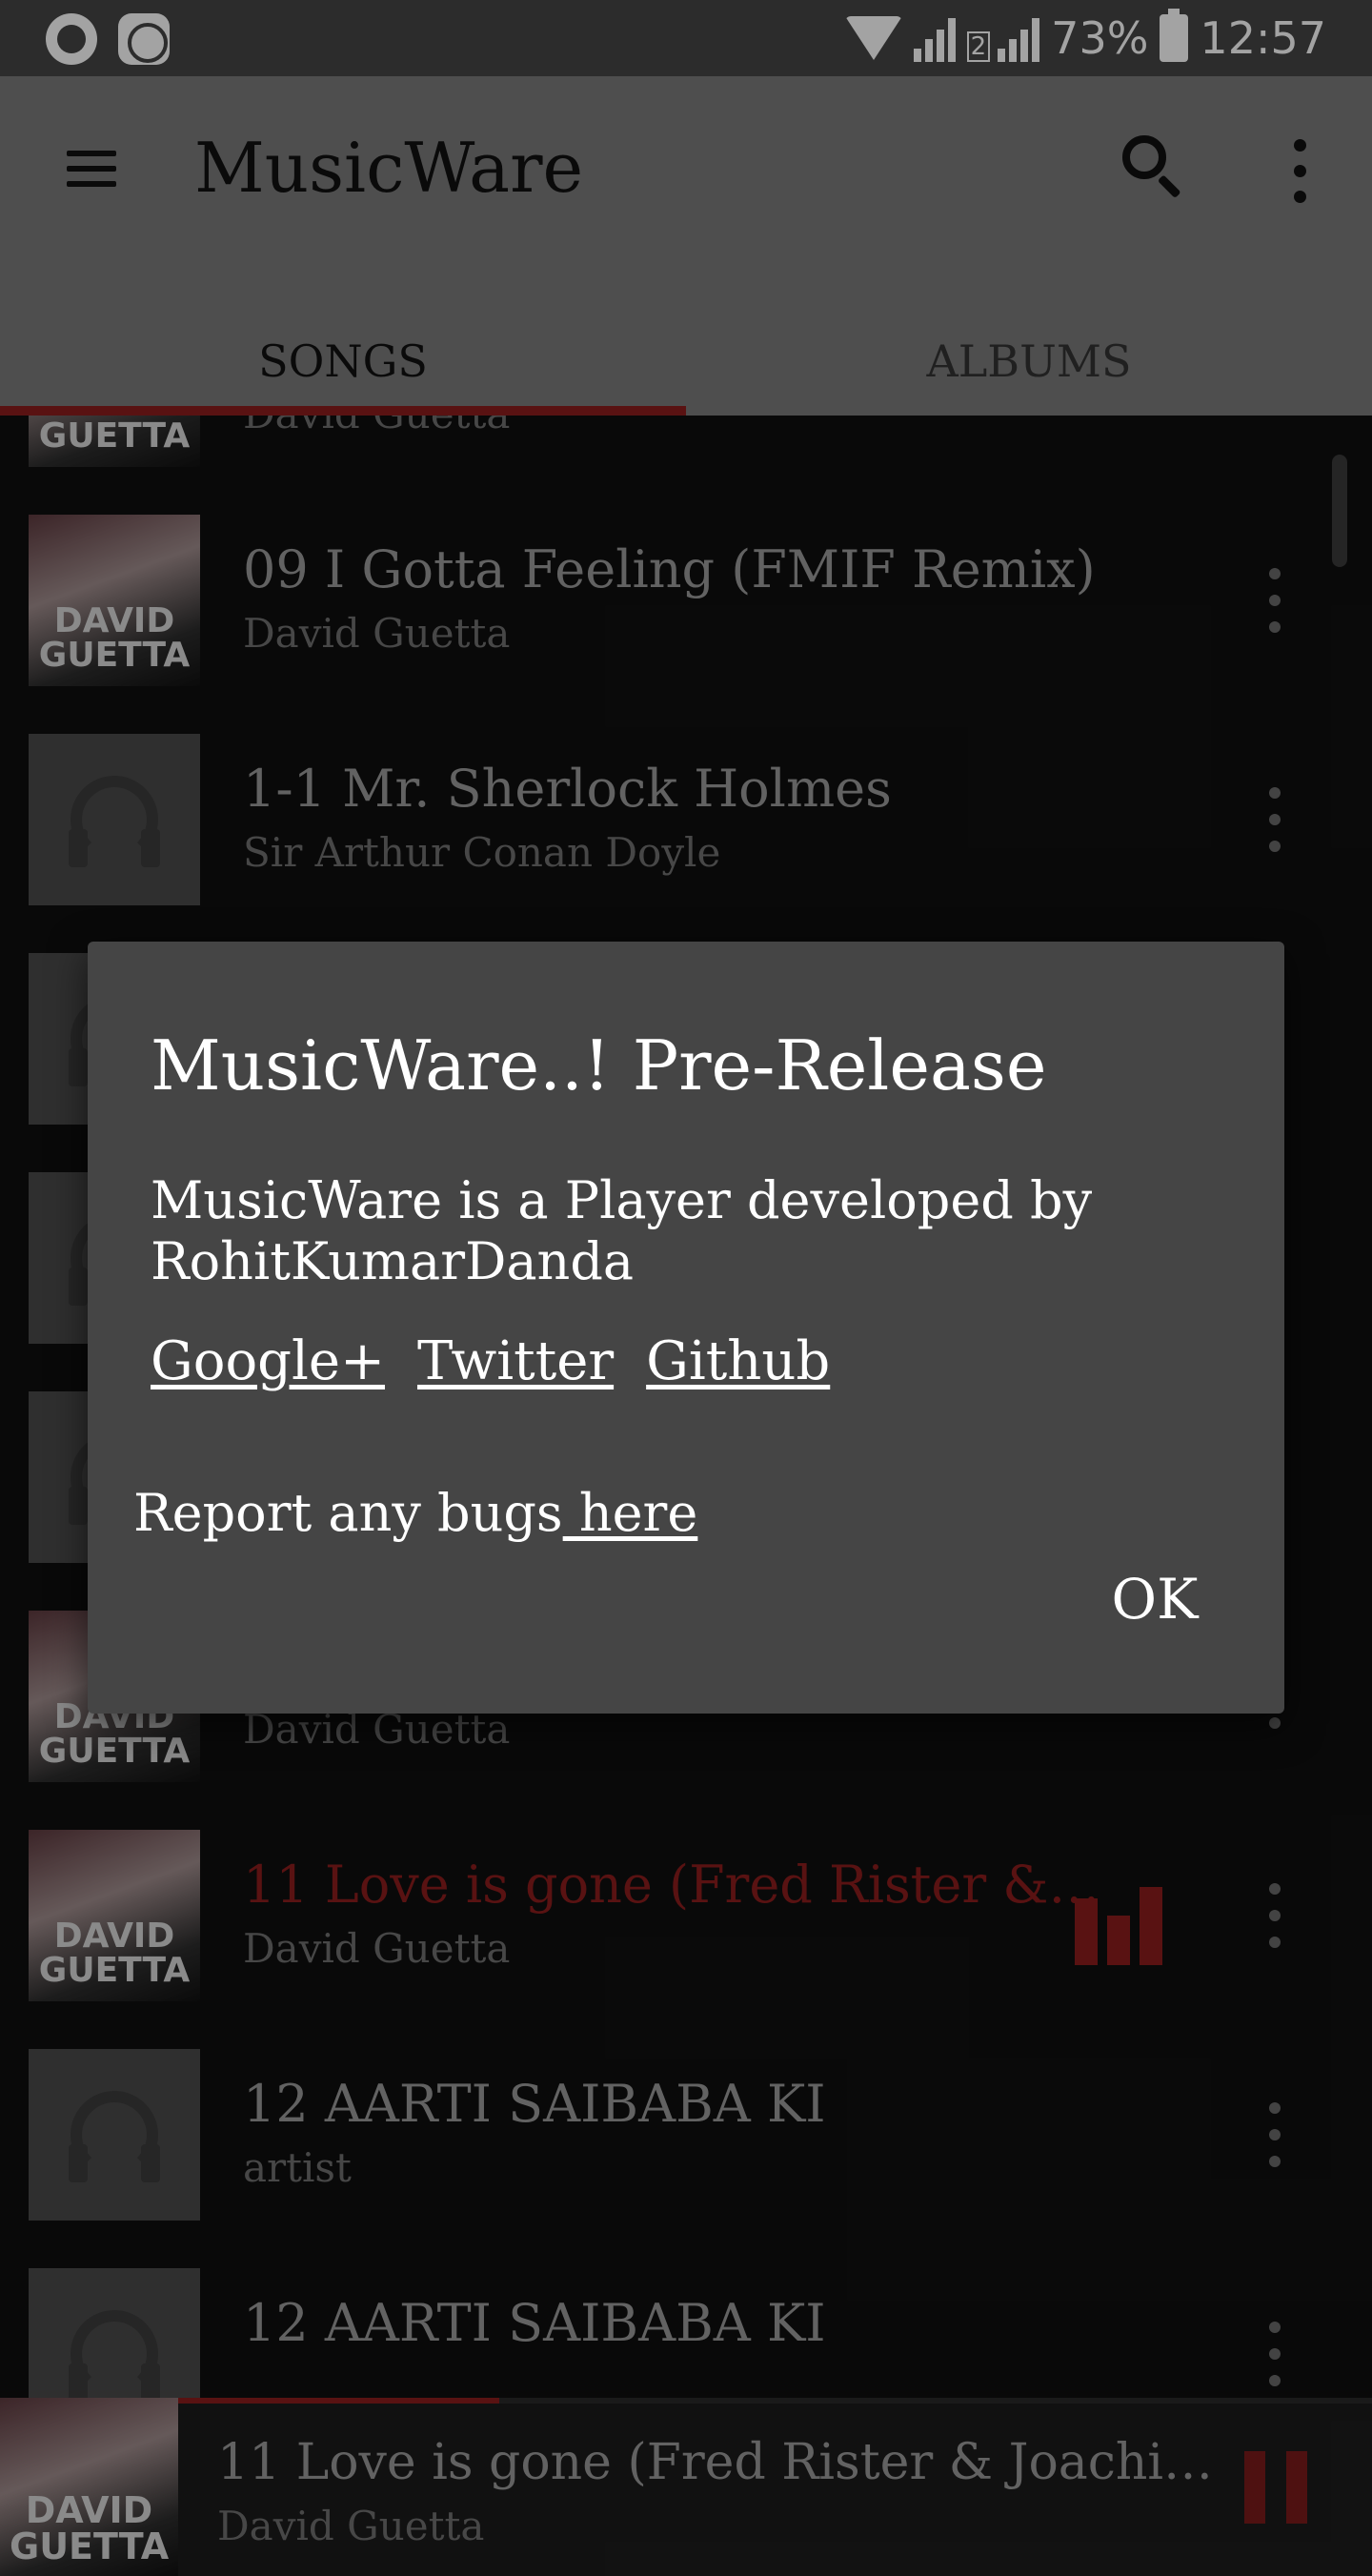  I want to click on ok-button: OK, so click(1155, 1599).